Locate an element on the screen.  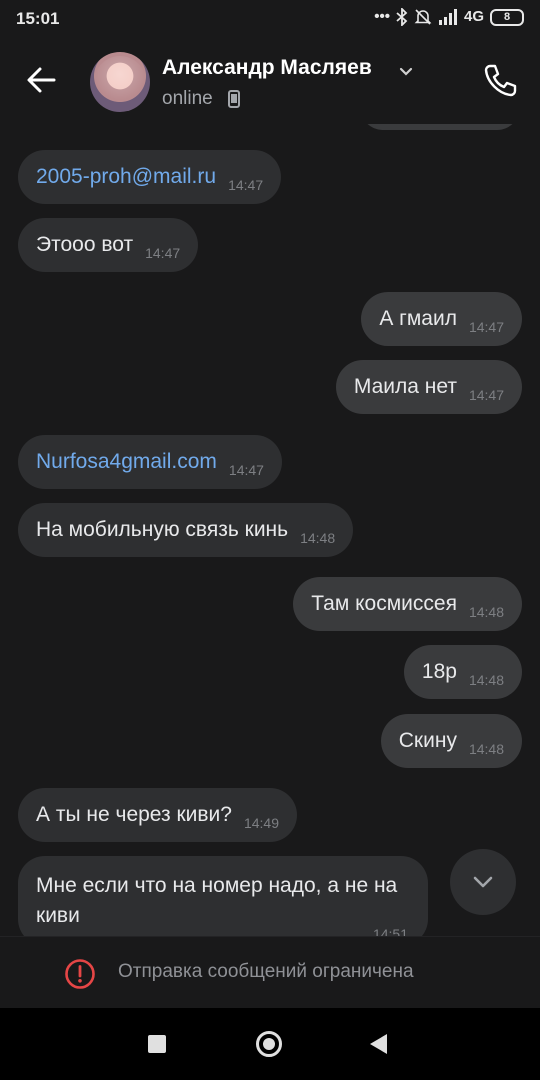
message-bubble: Этооо вот 14:47 is located at coordinates (108, 245).